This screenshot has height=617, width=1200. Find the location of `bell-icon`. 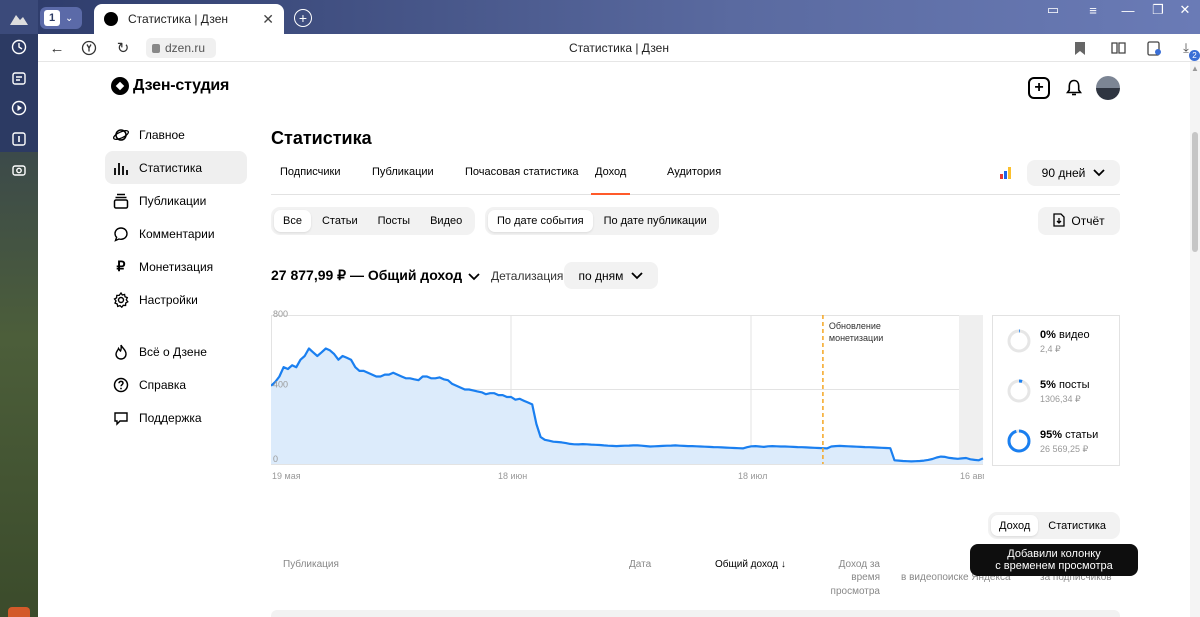

bell-icon is located at coordinates (1074, 88).